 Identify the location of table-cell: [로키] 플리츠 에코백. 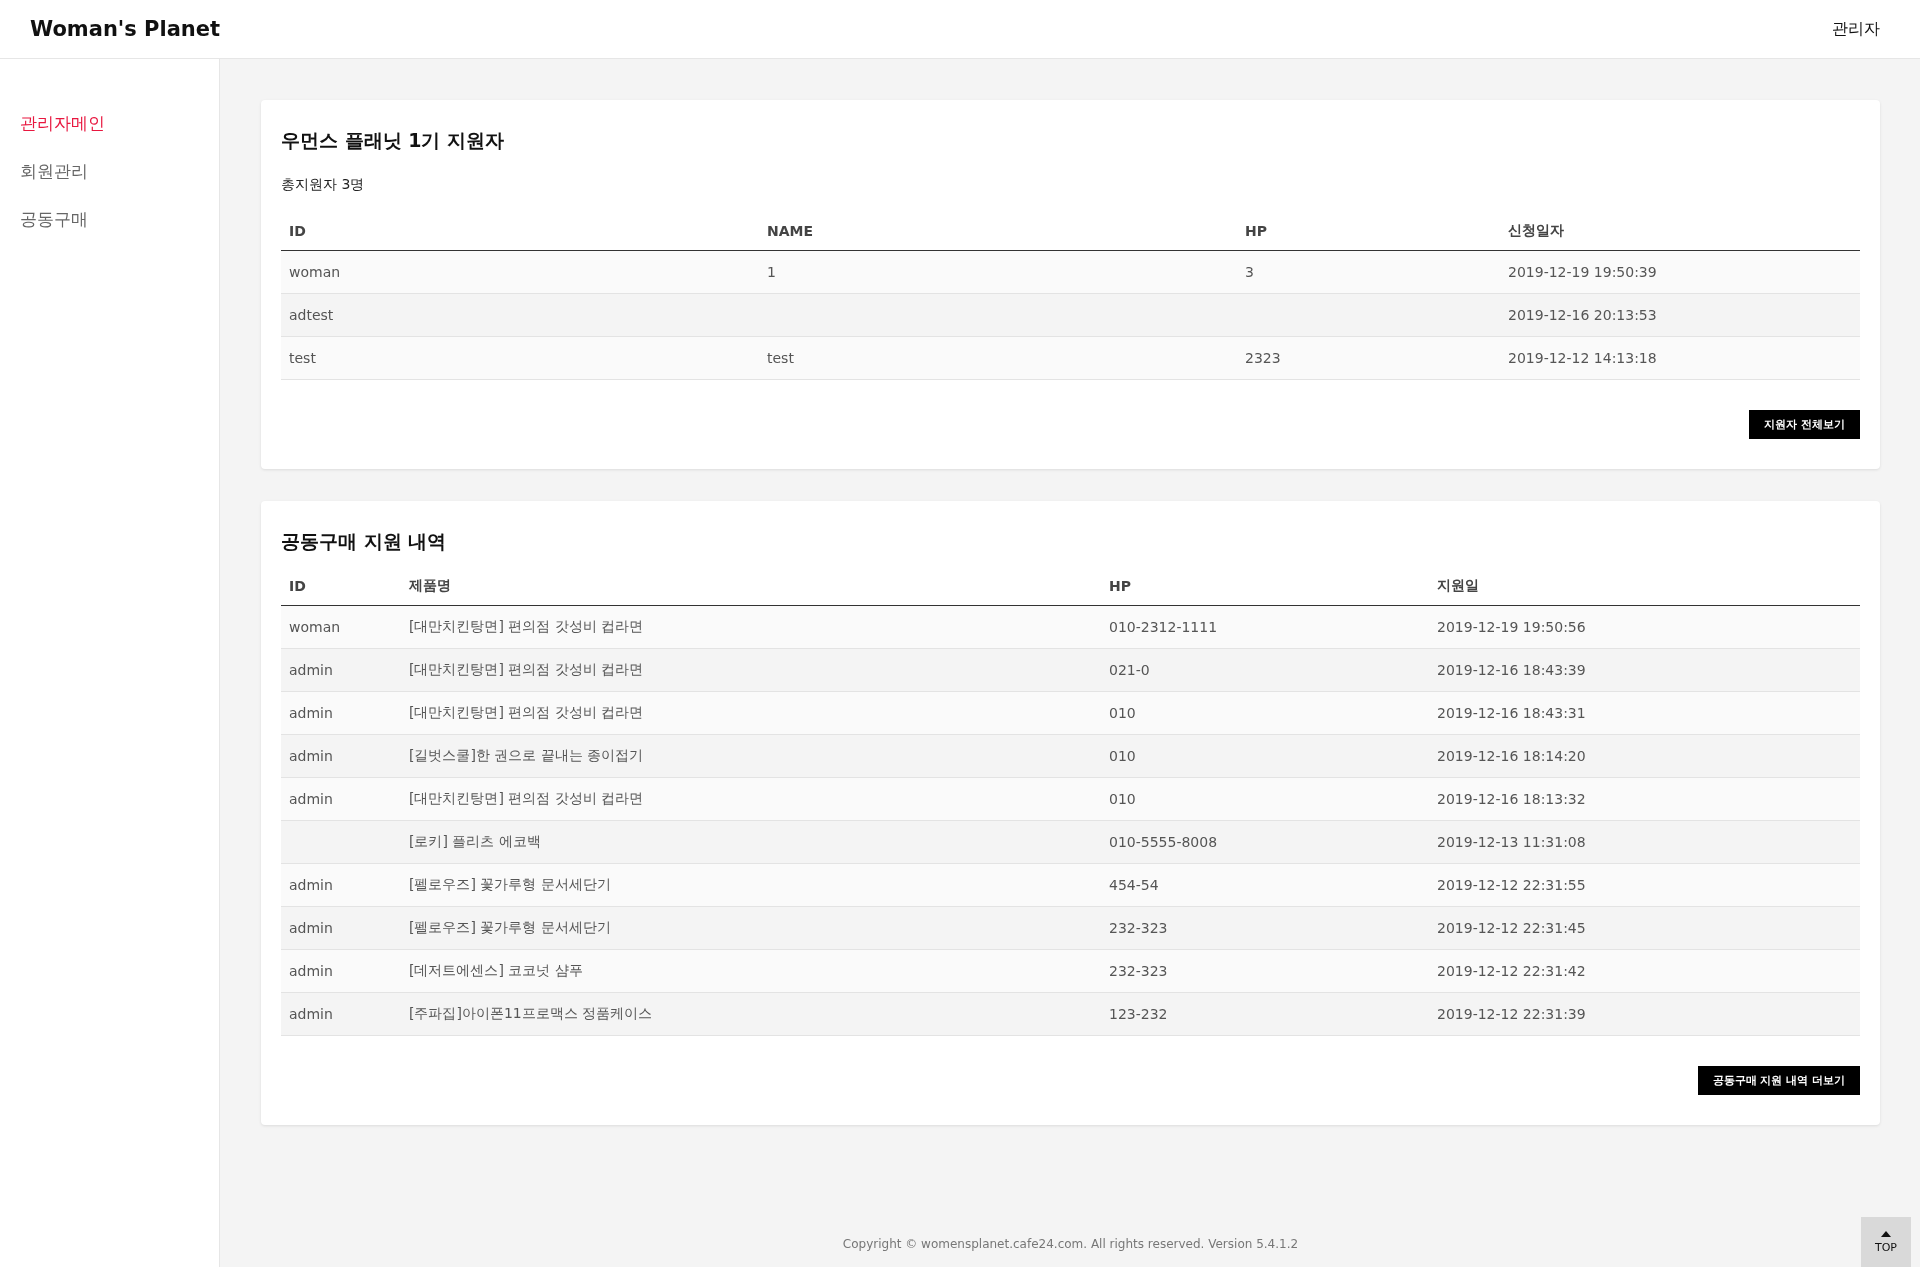
(751, 842).